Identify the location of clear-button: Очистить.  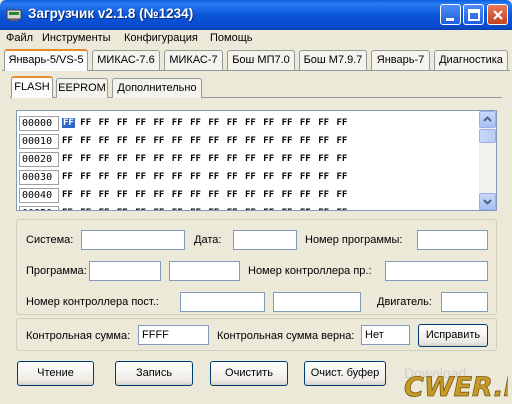
(249, 373).